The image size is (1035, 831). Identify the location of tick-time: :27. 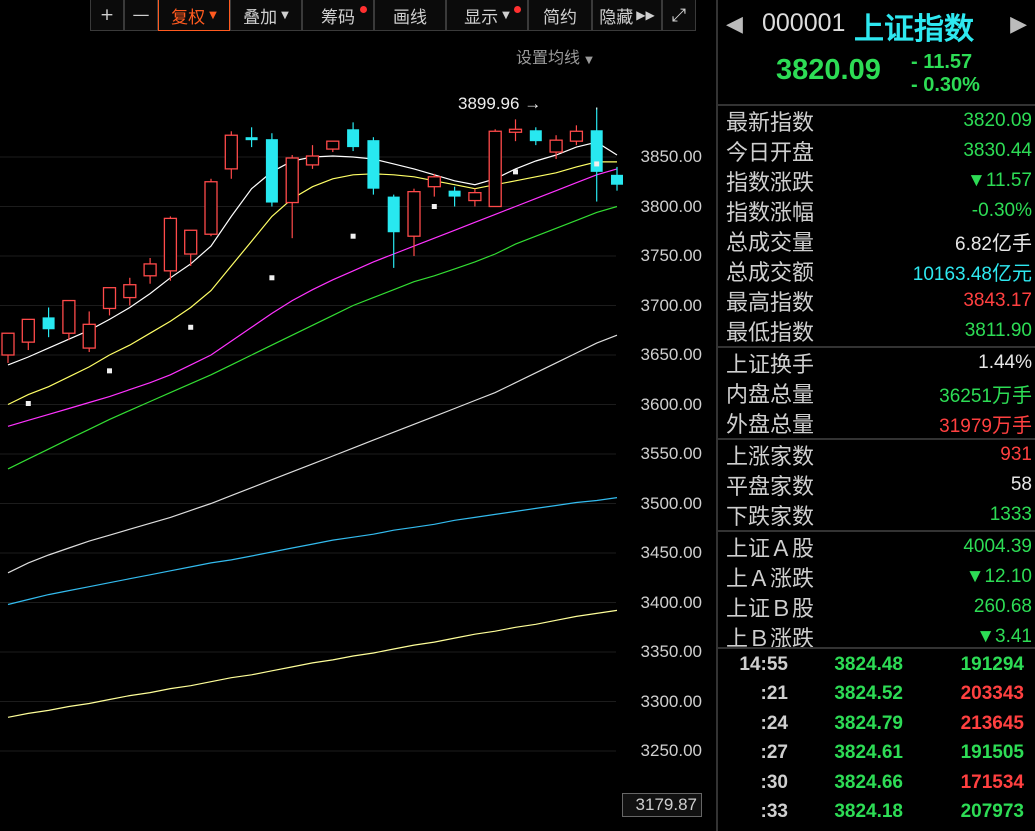
(774, 753).